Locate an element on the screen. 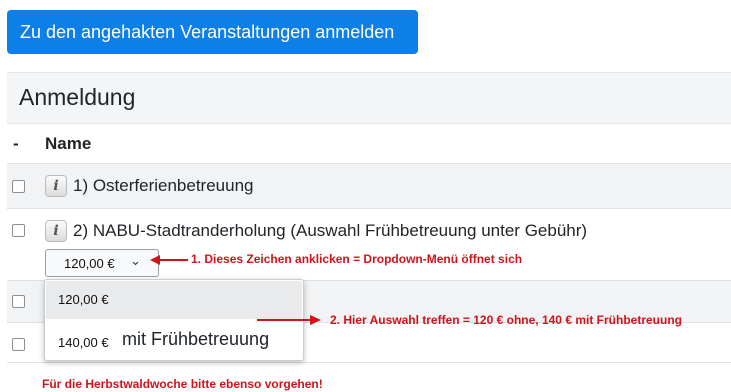 This screenshot has width=731, height=392. table-row: i 1) Osterferienbetreuung is located at coordinates (369, 186).